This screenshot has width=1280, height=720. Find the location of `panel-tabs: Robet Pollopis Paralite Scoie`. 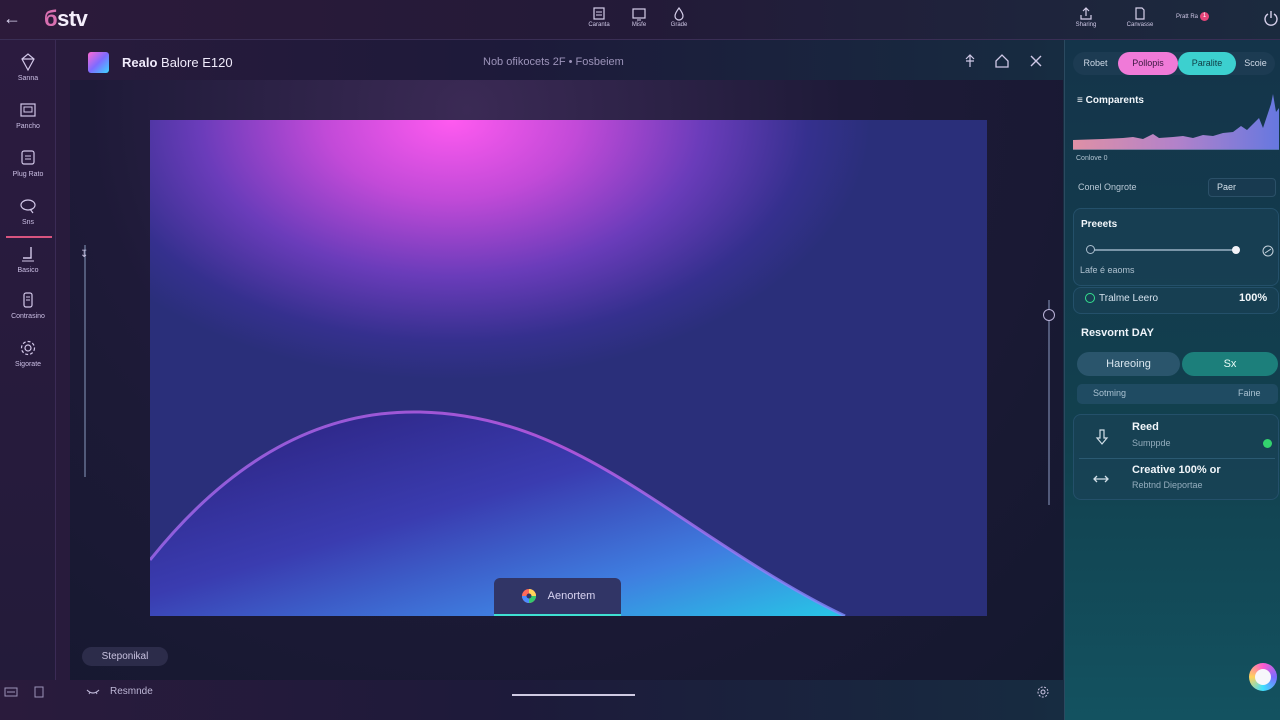

panel-tabs: Robet Pollopis Paralite Scoie is located at coordinates (1174, 63).